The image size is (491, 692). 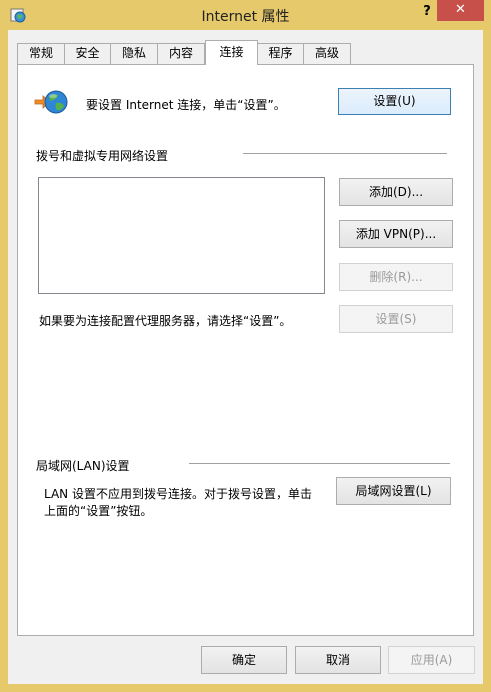 What do you see at coordinates (396, 319) in the screenshot?
I see `dialup-settings-button: 设置(S)` at bounding box center [396, 319].